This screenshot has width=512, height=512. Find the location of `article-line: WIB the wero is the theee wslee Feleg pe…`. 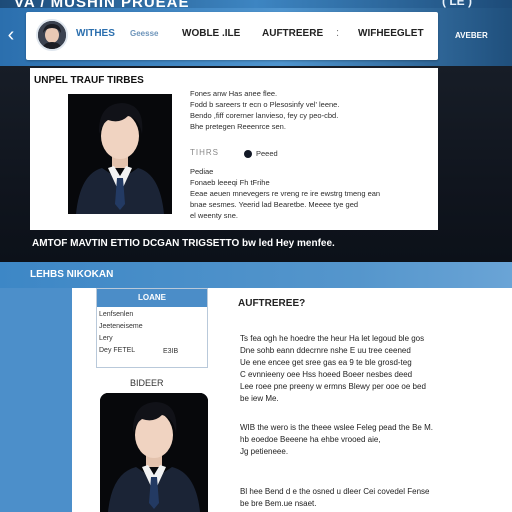

article-line: WIB the wero is the theee wslee Feleg pe… is located at coordinates (336, 427).